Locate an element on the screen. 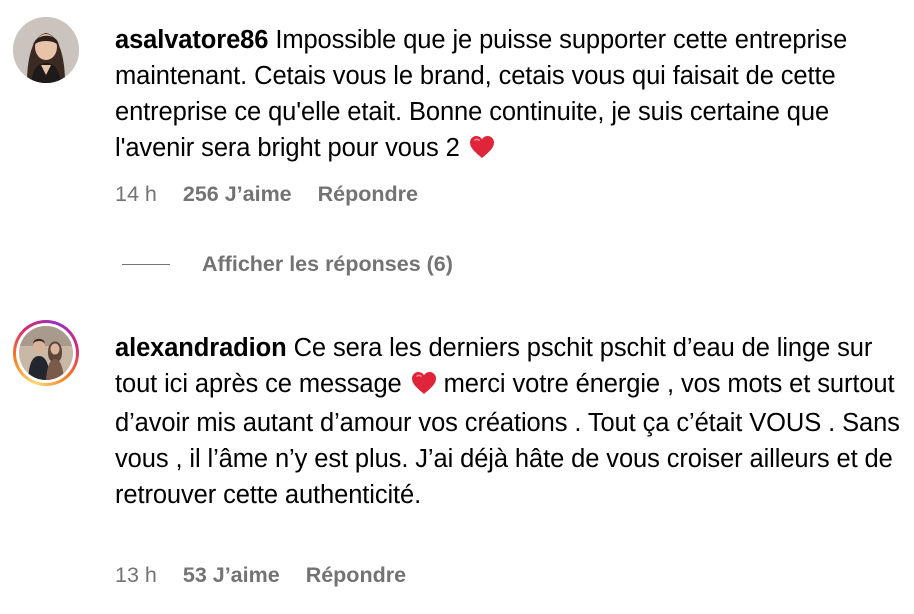  avatar-photo is located at coordinates (46, 353).